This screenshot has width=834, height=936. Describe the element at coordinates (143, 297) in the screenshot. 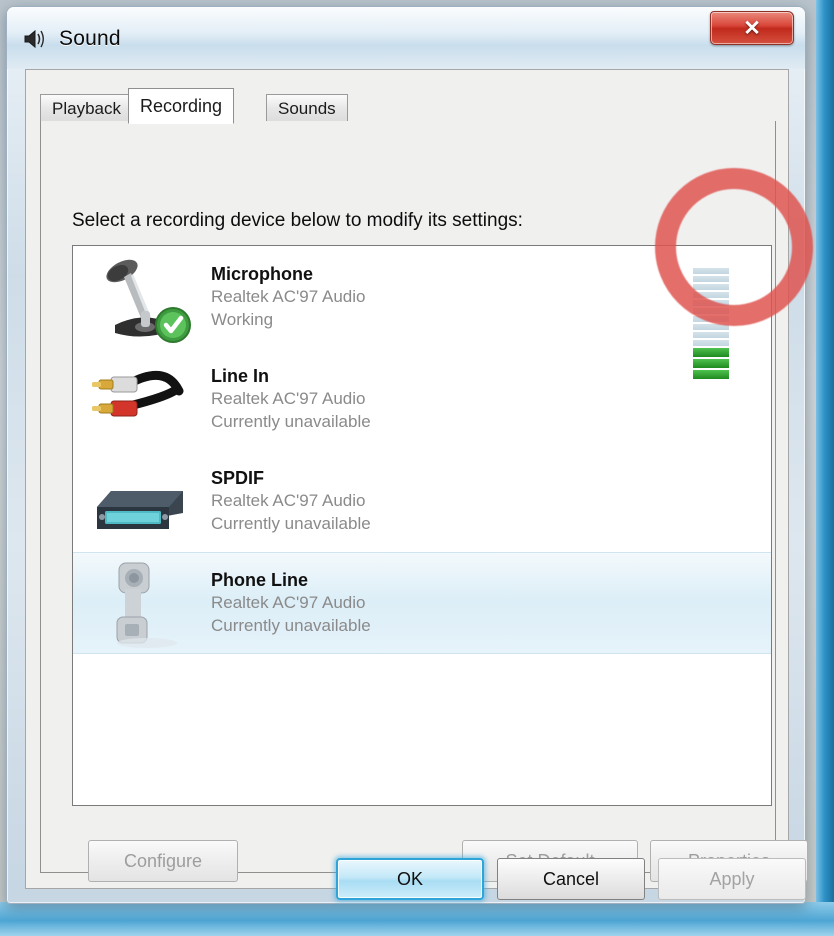

I see `microphone-icon` at that location.